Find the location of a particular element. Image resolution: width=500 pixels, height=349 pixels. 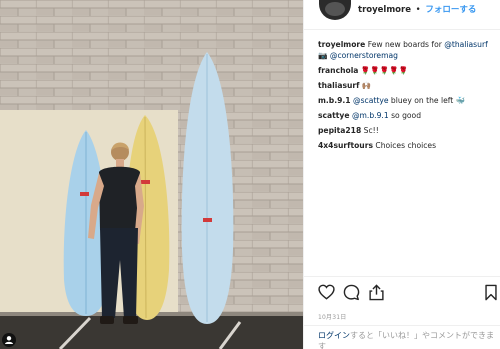

comment-mention: @scattye is located at coordinates (371, 100).